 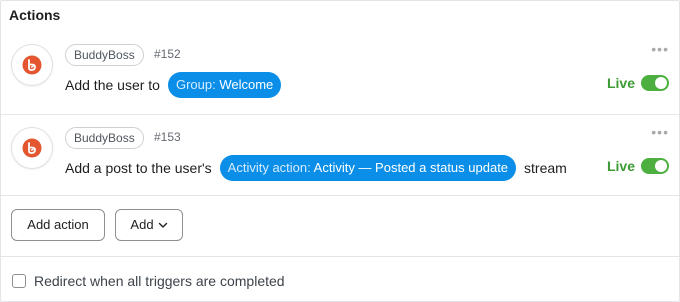 What do you see at coordinates (195, 84) in the screenshot?
I see `token-name: Group:` at bounding box center [195, 84].